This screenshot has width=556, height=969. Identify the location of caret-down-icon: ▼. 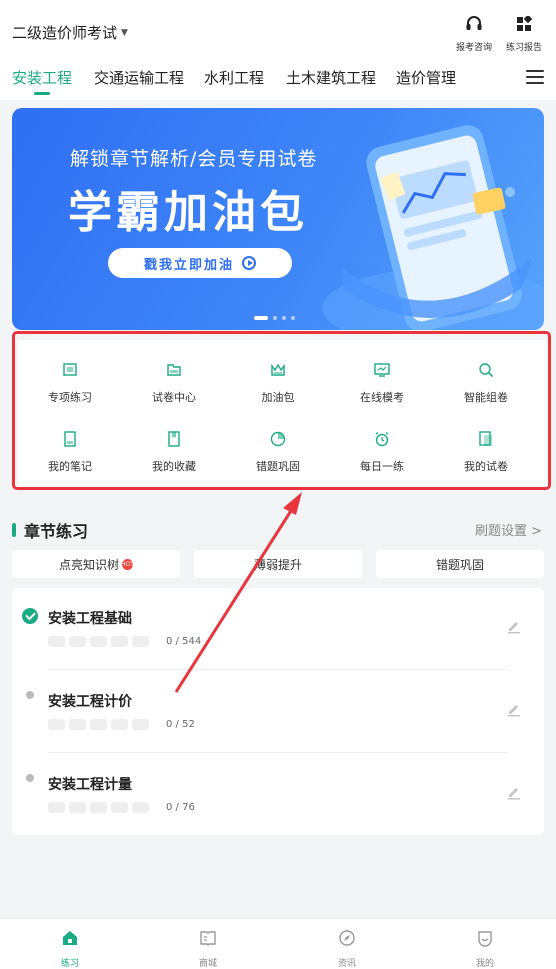
(124, 32).